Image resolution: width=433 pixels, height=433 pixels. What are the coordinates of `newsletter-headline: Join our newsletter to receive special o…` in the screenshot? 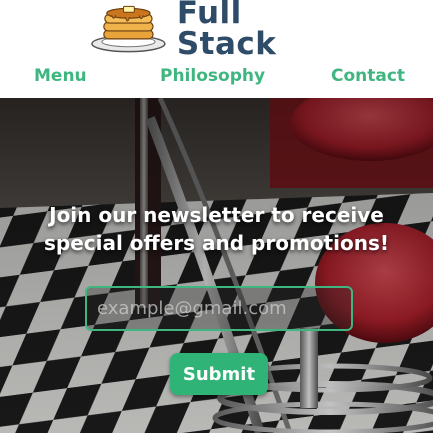 It's located at (216, 229).